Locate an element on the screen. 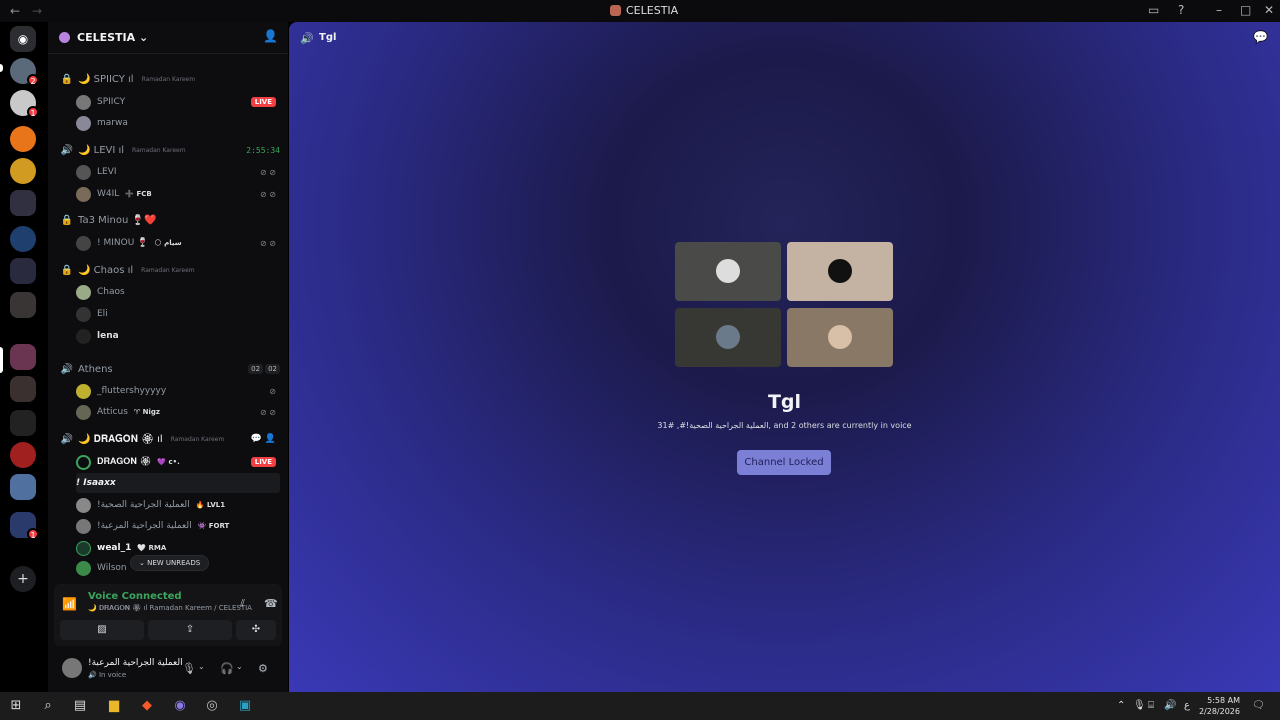 The width and height of the screenshot is (1280, 720). network-icon: ⌸ is located at coordinates (1151, 705).